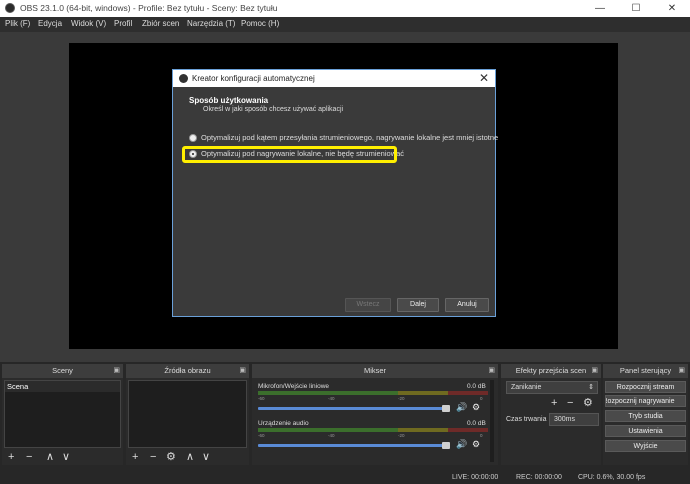 The height and width of the screenshot is (484, 690). I want to click on remove-source-icon: −, so click(153, 457).